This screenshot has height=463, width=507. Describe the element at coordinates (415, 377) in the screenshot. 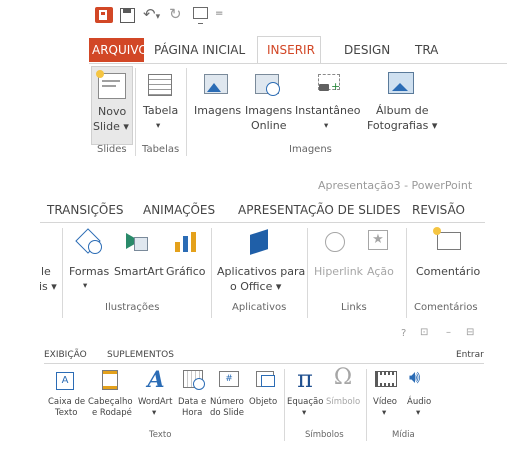

I see `speaker-icon: 🔊︎` at that location.